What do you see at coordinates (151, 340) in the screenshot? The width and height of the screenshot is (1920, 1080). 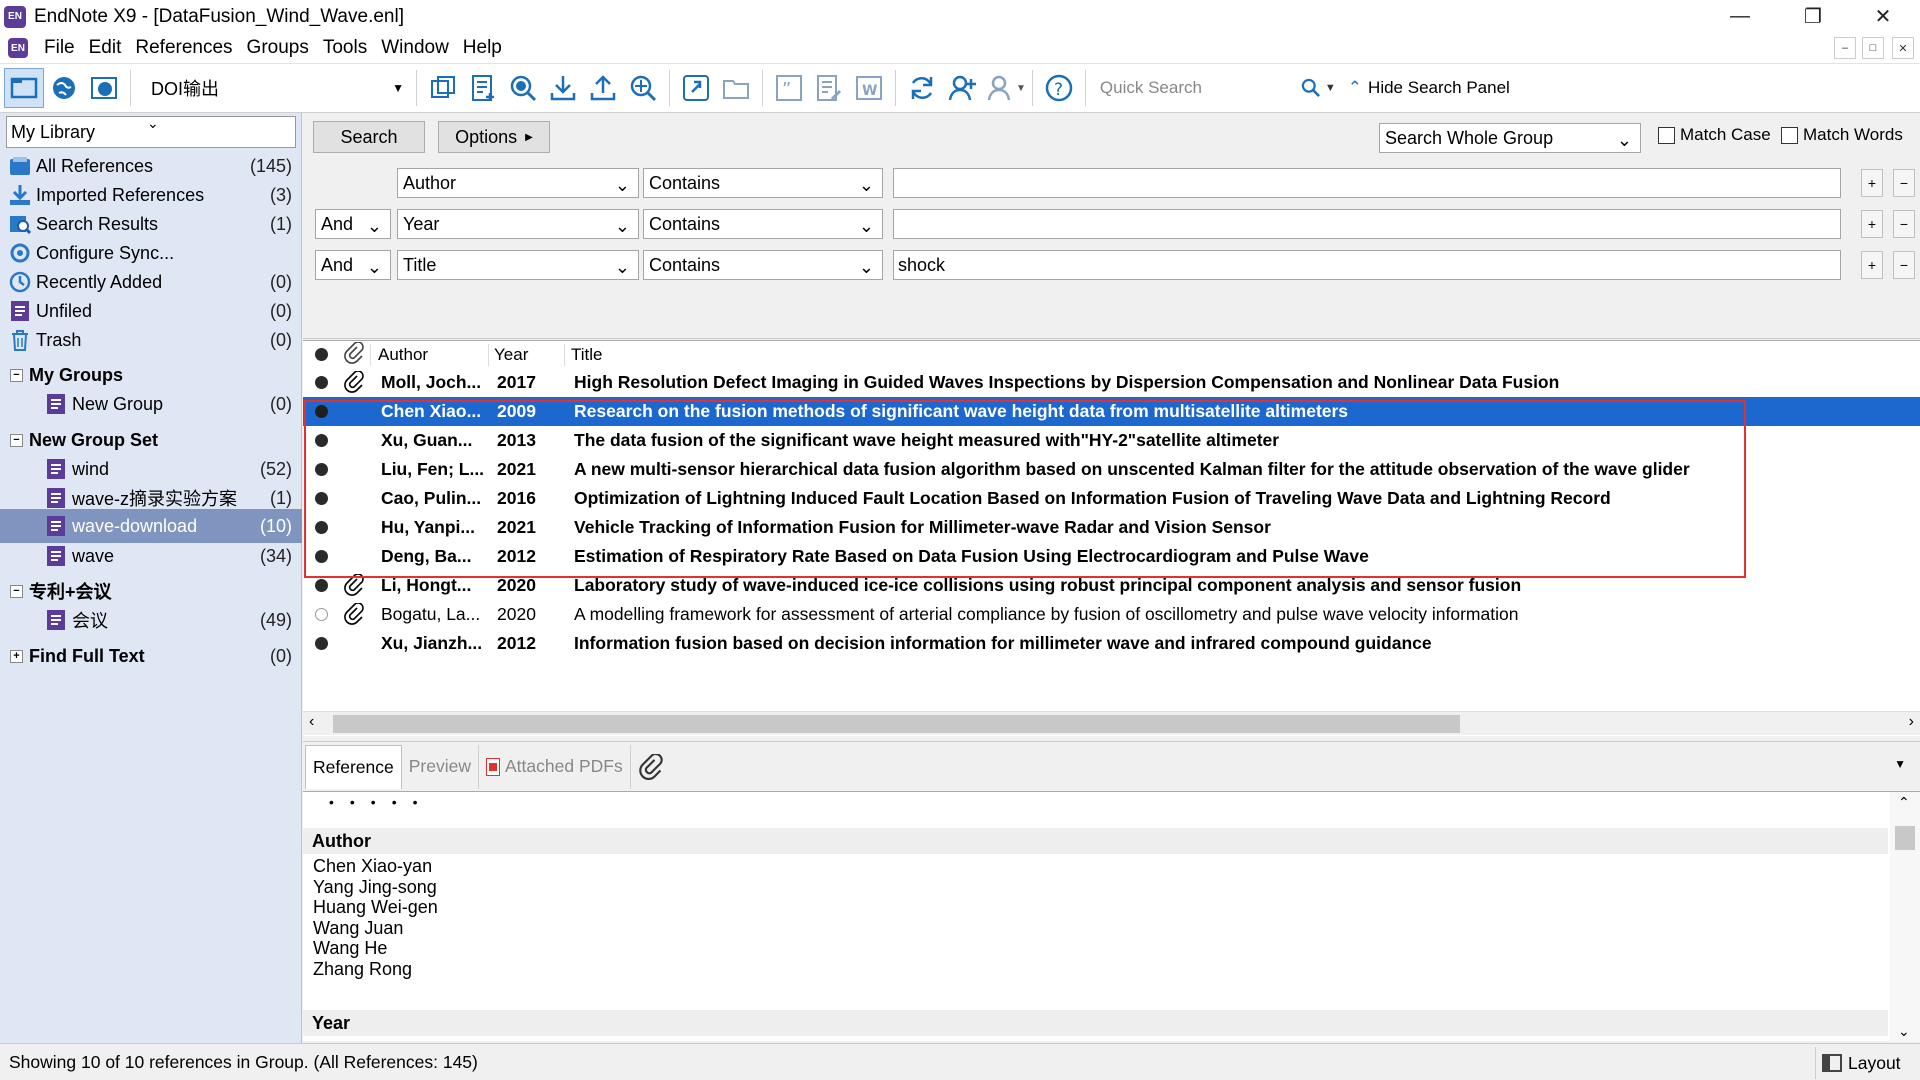 I see `sidebar-item-trash: Trash (0)` at bounding box center [151, 340].